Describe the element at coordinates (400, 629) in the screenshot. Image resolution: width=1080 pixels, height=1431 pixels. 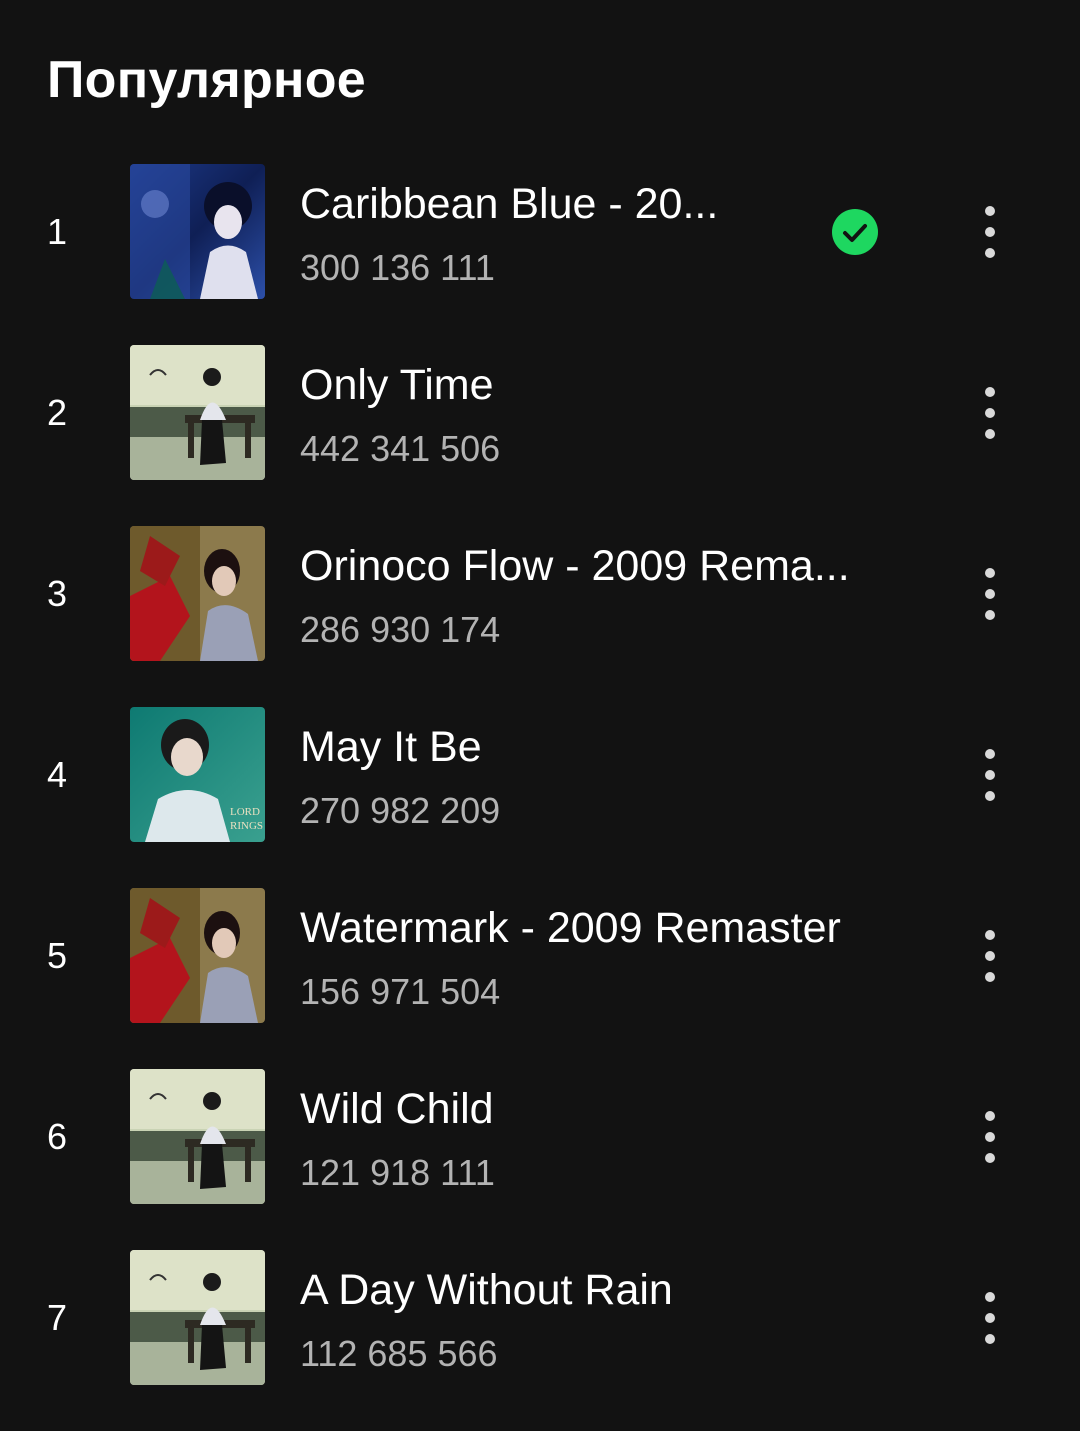
I see `play-count: 286 930 174` at that location.